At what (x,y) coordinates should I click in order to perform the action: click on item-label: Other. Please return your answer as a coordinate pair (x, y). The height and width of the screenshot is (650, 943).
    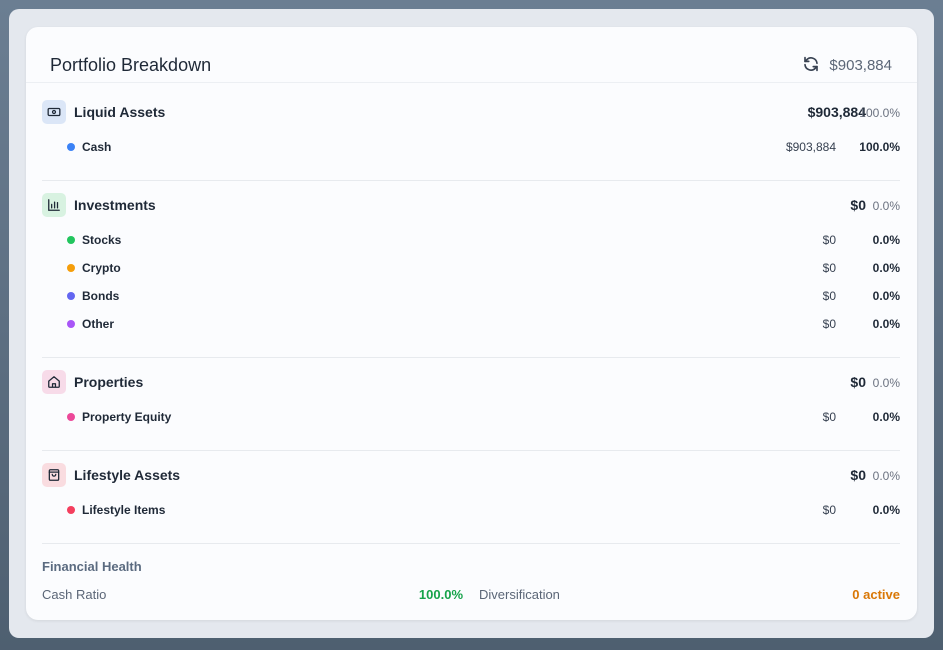
    Looking at the image, I should click on (98, 324).